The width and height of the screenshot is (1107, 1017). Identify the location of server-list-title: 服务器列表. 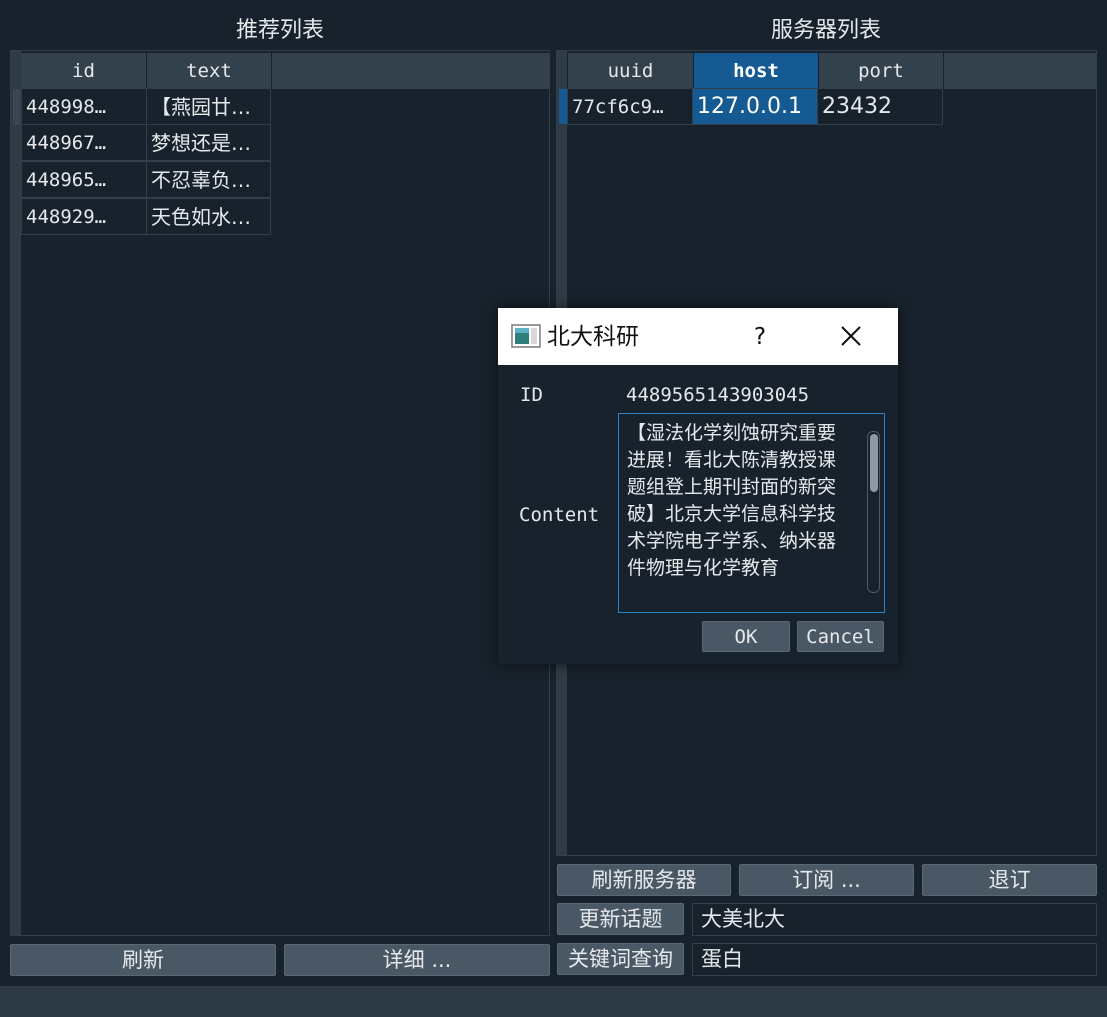
(825, 30).